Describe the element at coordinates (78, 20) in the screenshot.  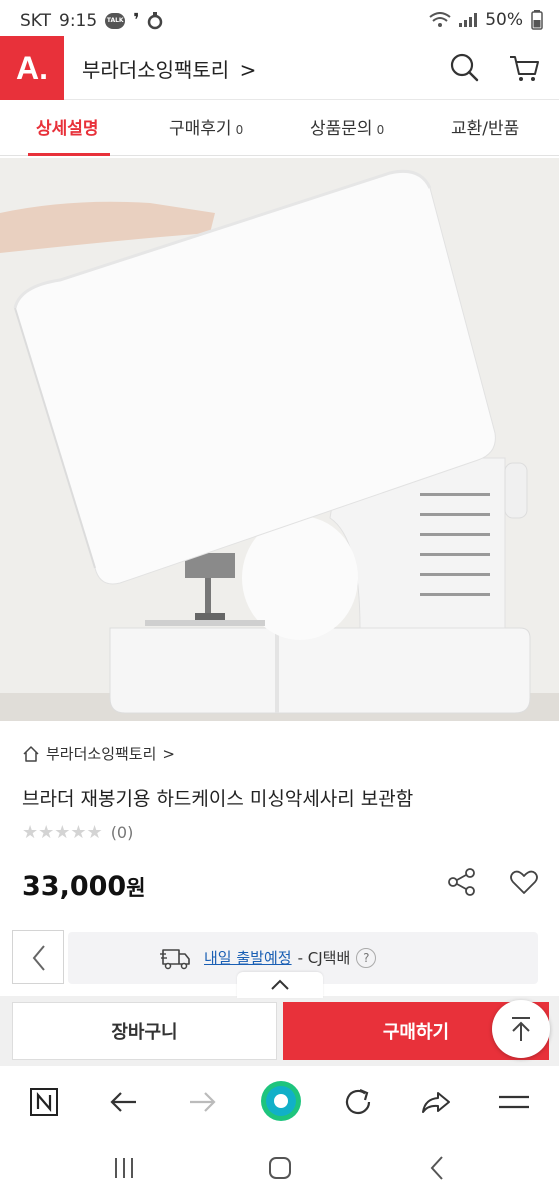
I see `clock: 9:15` at that location.